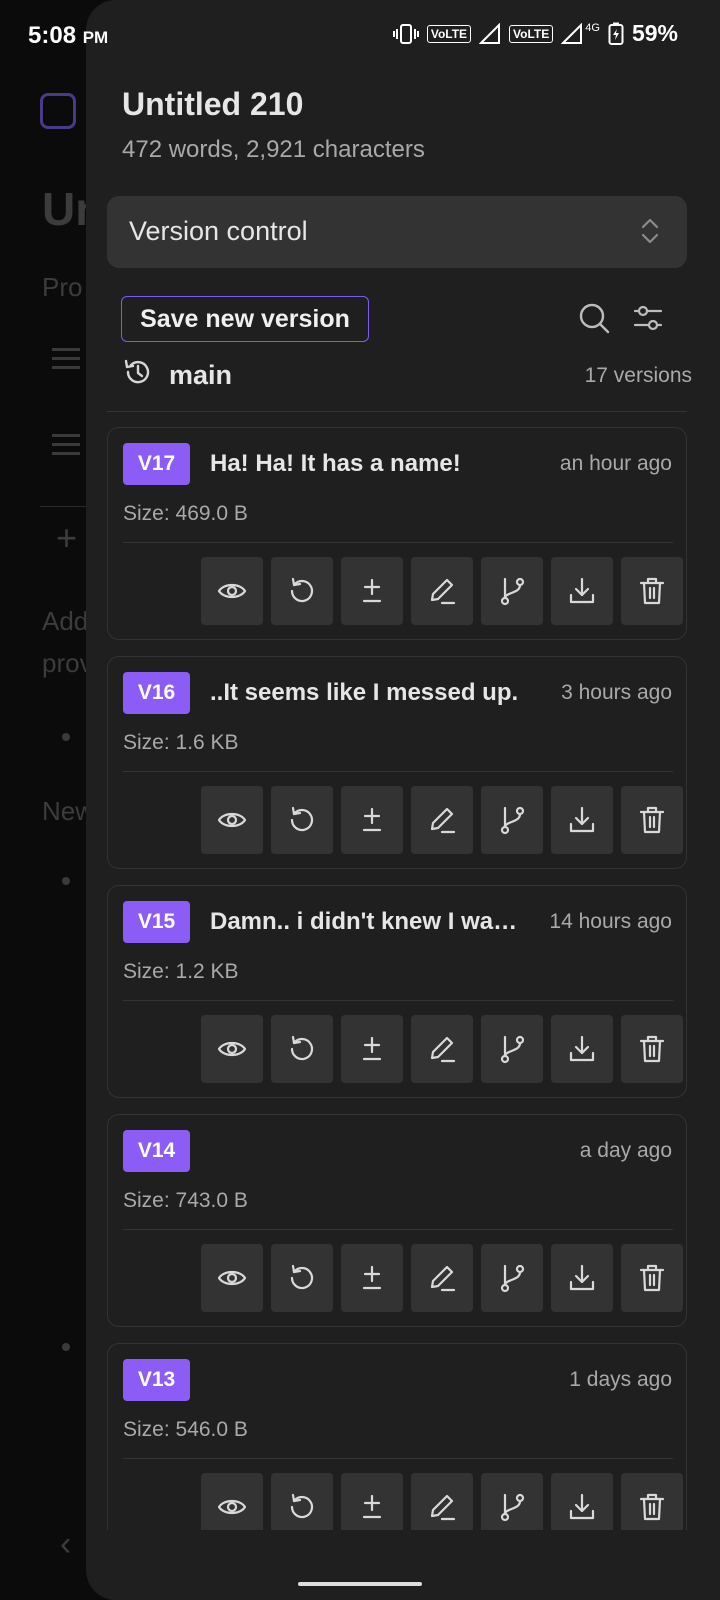 The height and width of the screenshot is (1600, 720). I want to click on version-time: a day ago, so click(625, 1150).